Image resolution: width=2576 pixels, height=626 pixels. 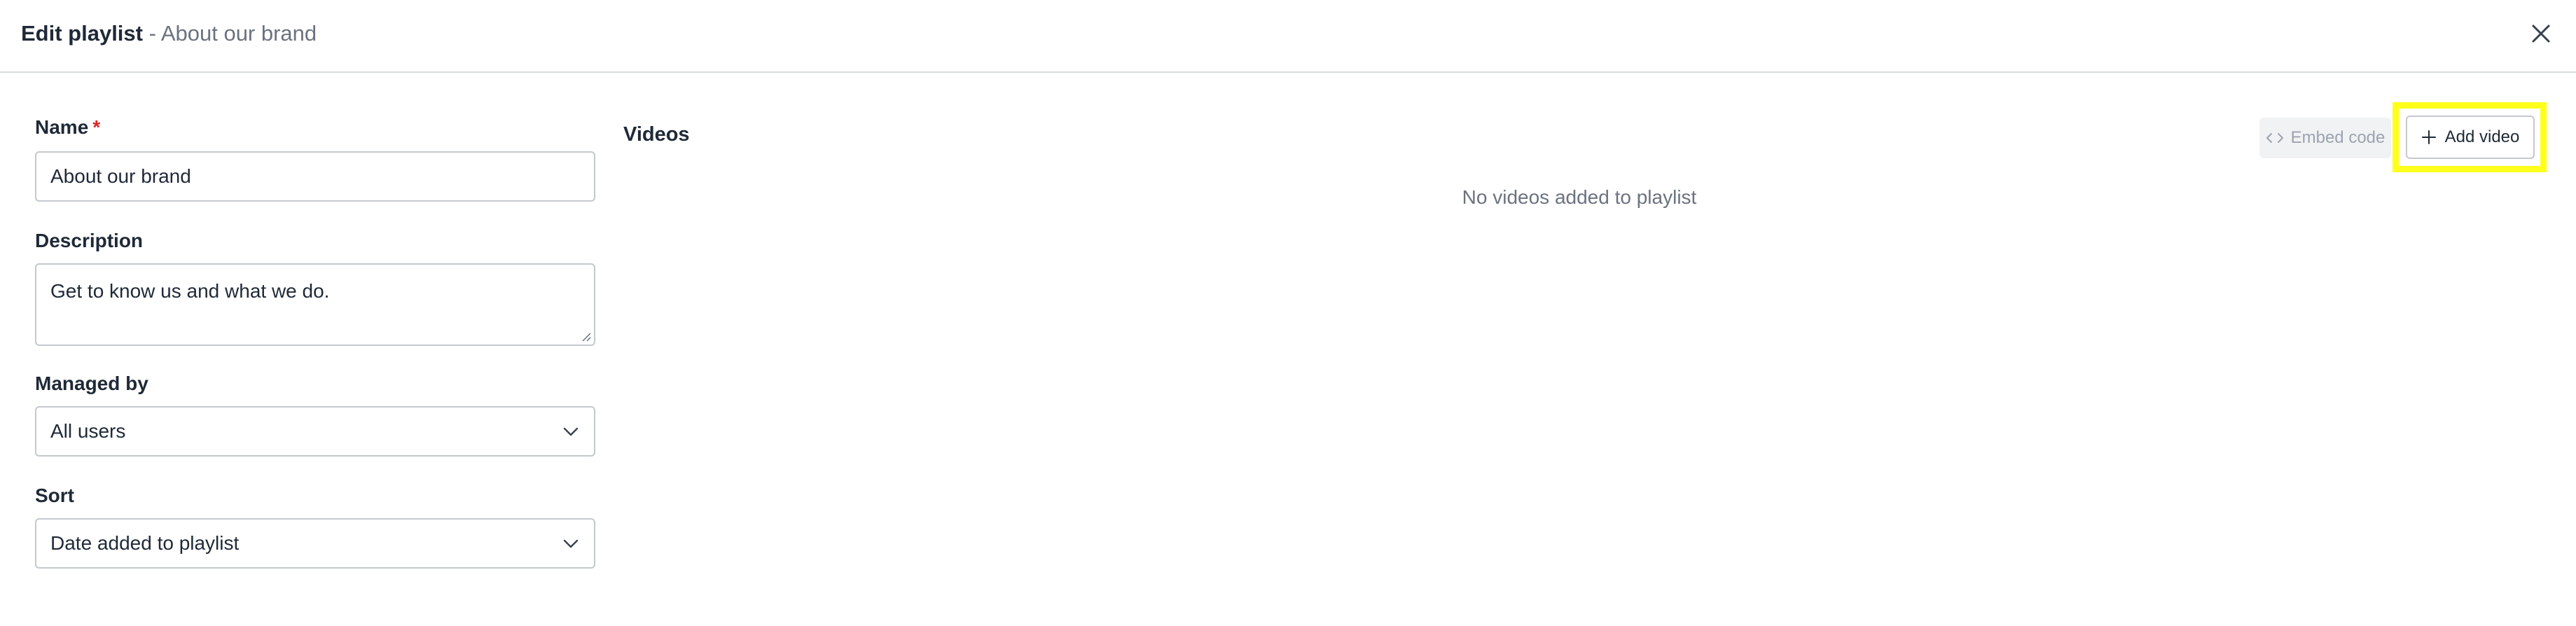 What do you see at coordinates (656, 134) in the screenshot?
I see `videos-section-title: Videos` at bounding box center [656, 134].